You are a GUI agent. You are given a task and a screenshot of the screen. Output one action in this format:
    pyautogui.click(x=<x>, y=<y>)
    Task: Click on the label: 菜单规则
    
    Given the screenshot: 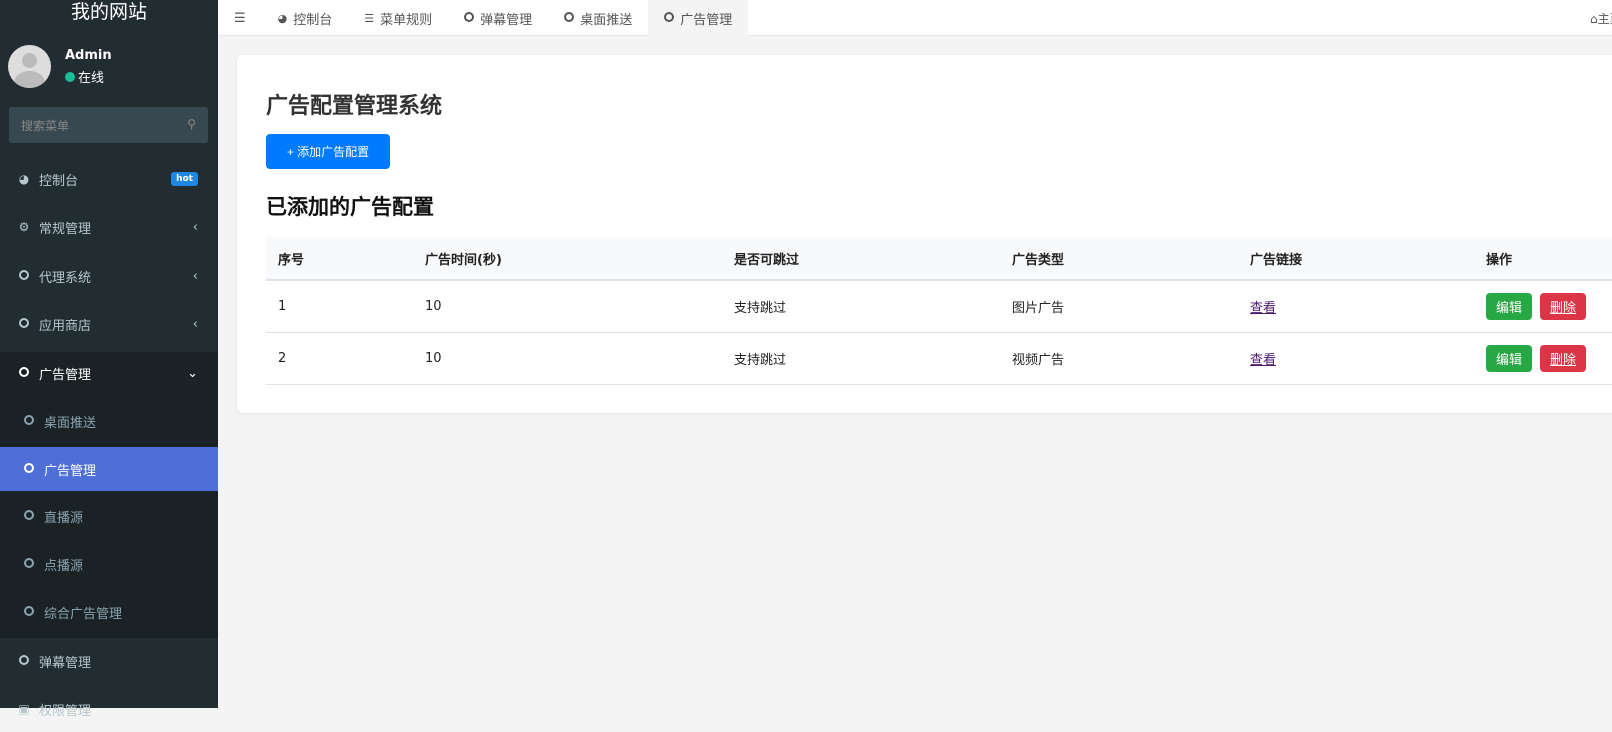 What is the action you would take?
    pyautogui.click(x=406, y=20)
    